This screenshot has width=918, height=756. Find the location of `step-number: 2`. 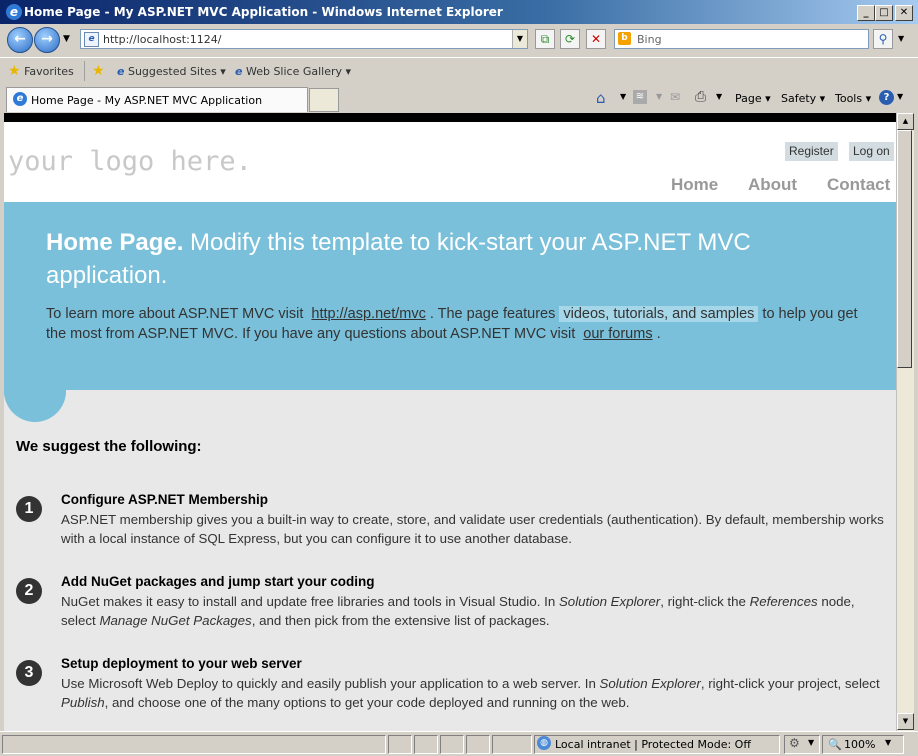

step-number: 2 is located at coordinates (29, 591).